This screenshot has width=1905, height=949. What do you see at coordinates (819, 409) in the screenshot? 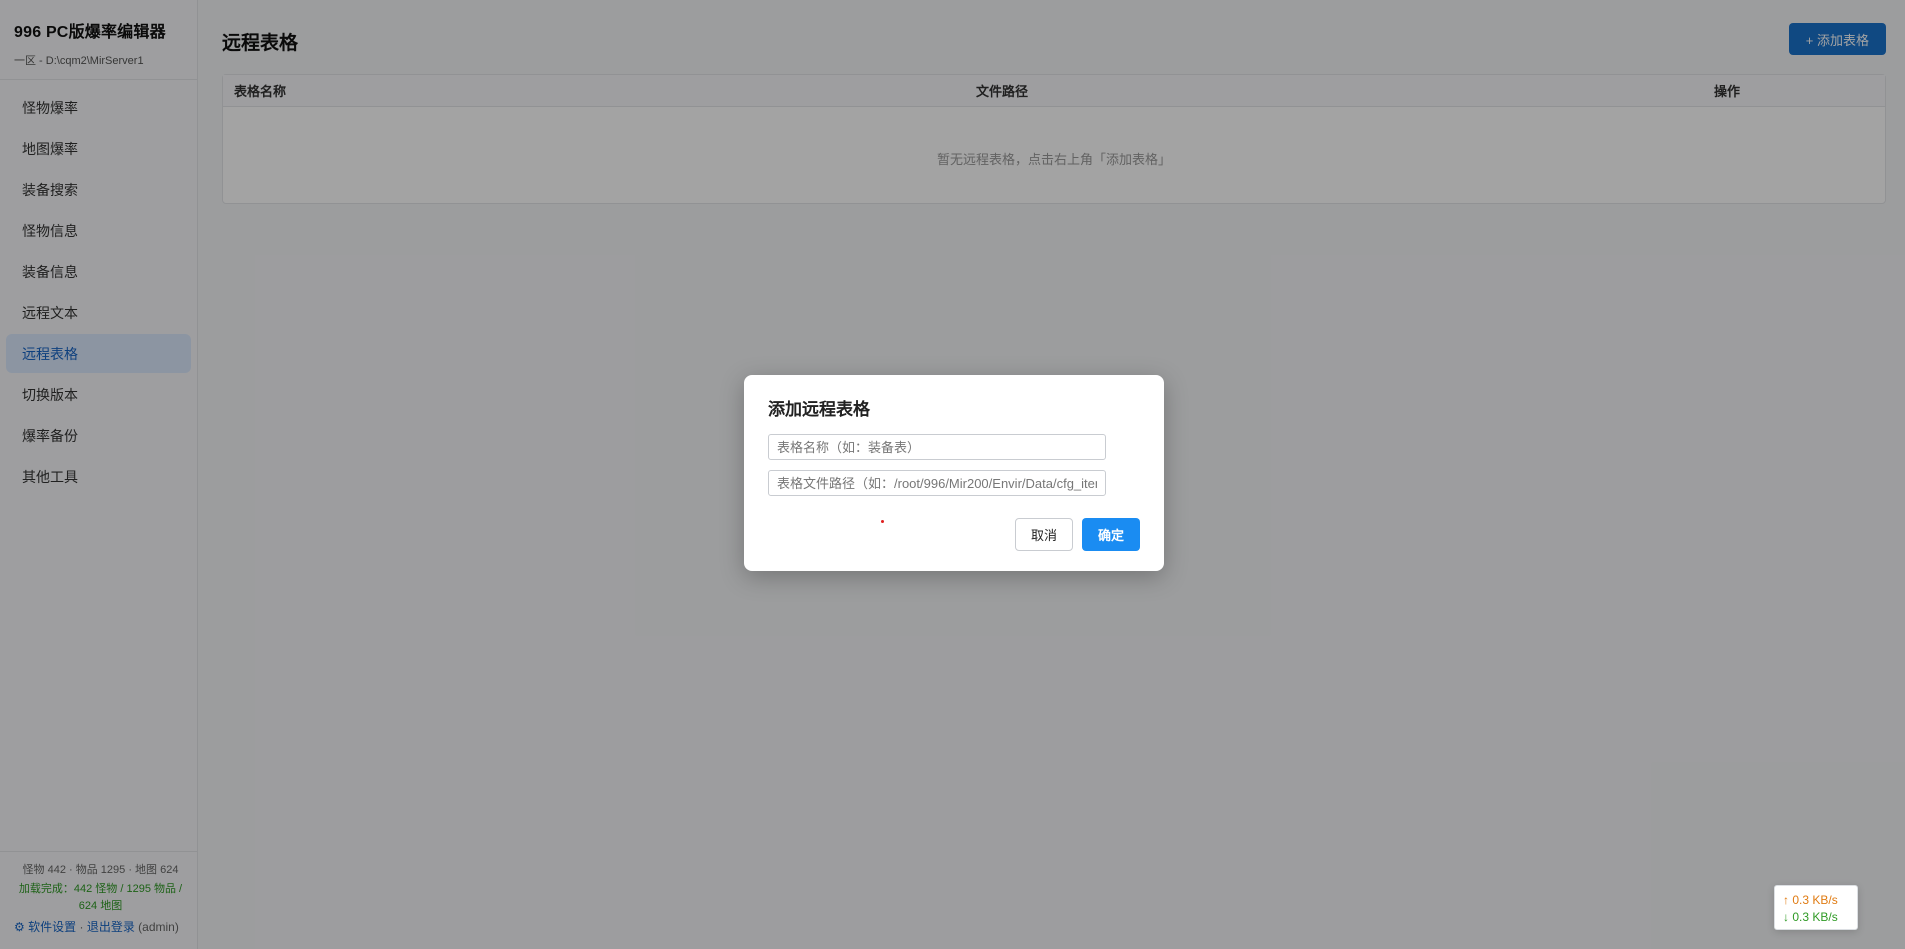
I see `dialog-title: 添加远程表格` at bounding box center [819, 409].